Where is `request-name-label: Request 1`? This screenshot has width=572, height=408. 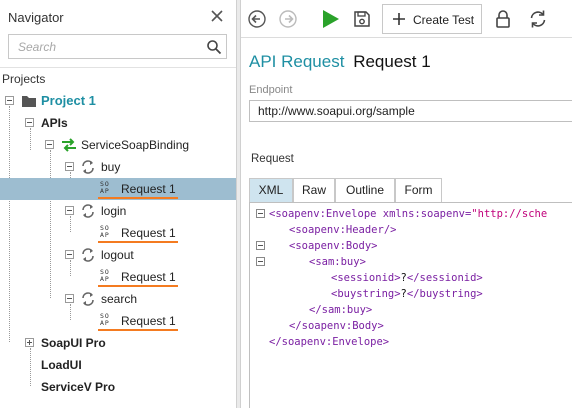
request-name-label: Request 1 is located at coordinates (392, 61).